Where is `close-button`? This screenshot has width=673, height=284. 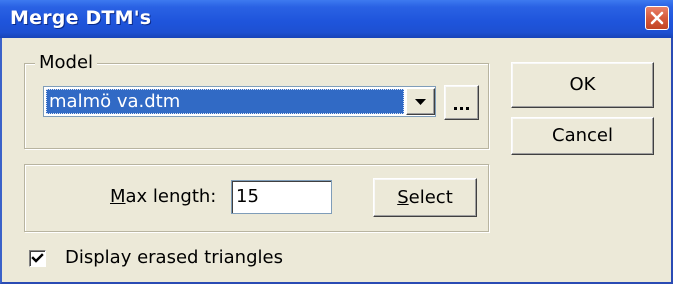 close-button is located at coordinates (657, 18).